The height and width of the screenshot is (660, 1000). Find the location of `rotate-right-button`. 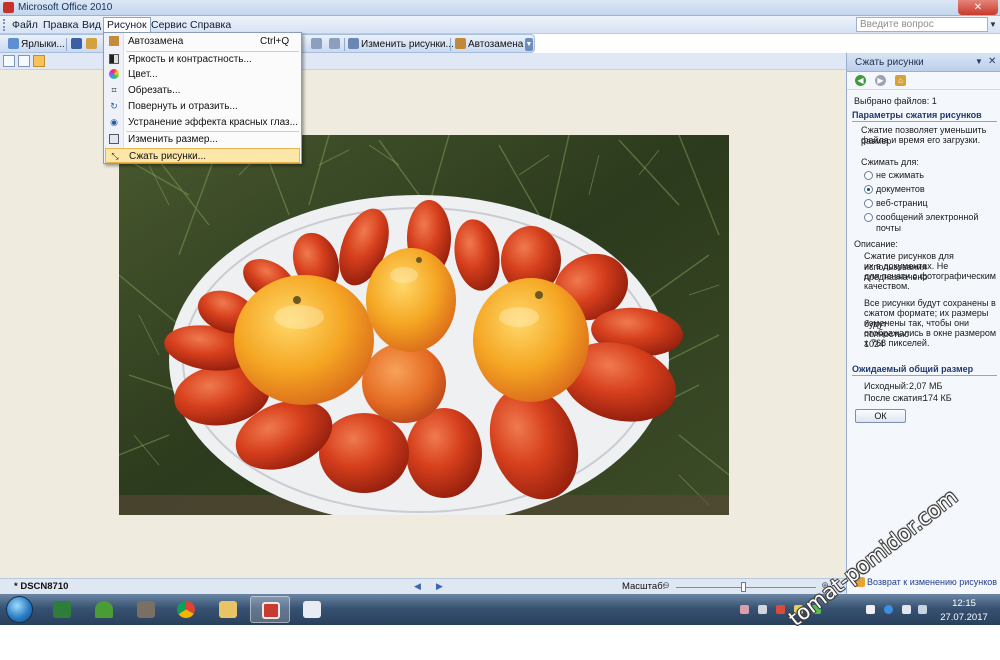

rotate-right-button is located at coordinates (335, 44).